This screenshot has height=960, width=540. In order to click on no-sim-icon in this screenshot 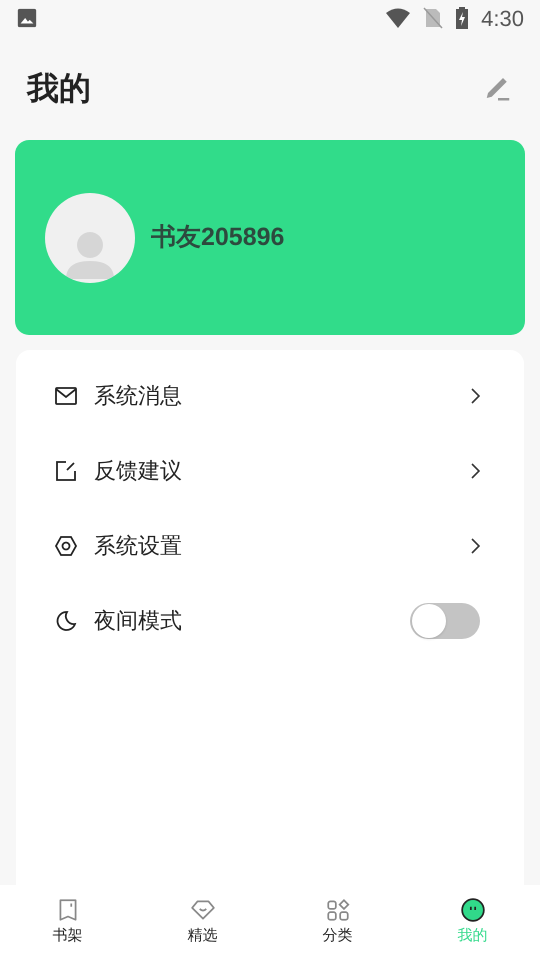, I will do `click(433, 18)`.